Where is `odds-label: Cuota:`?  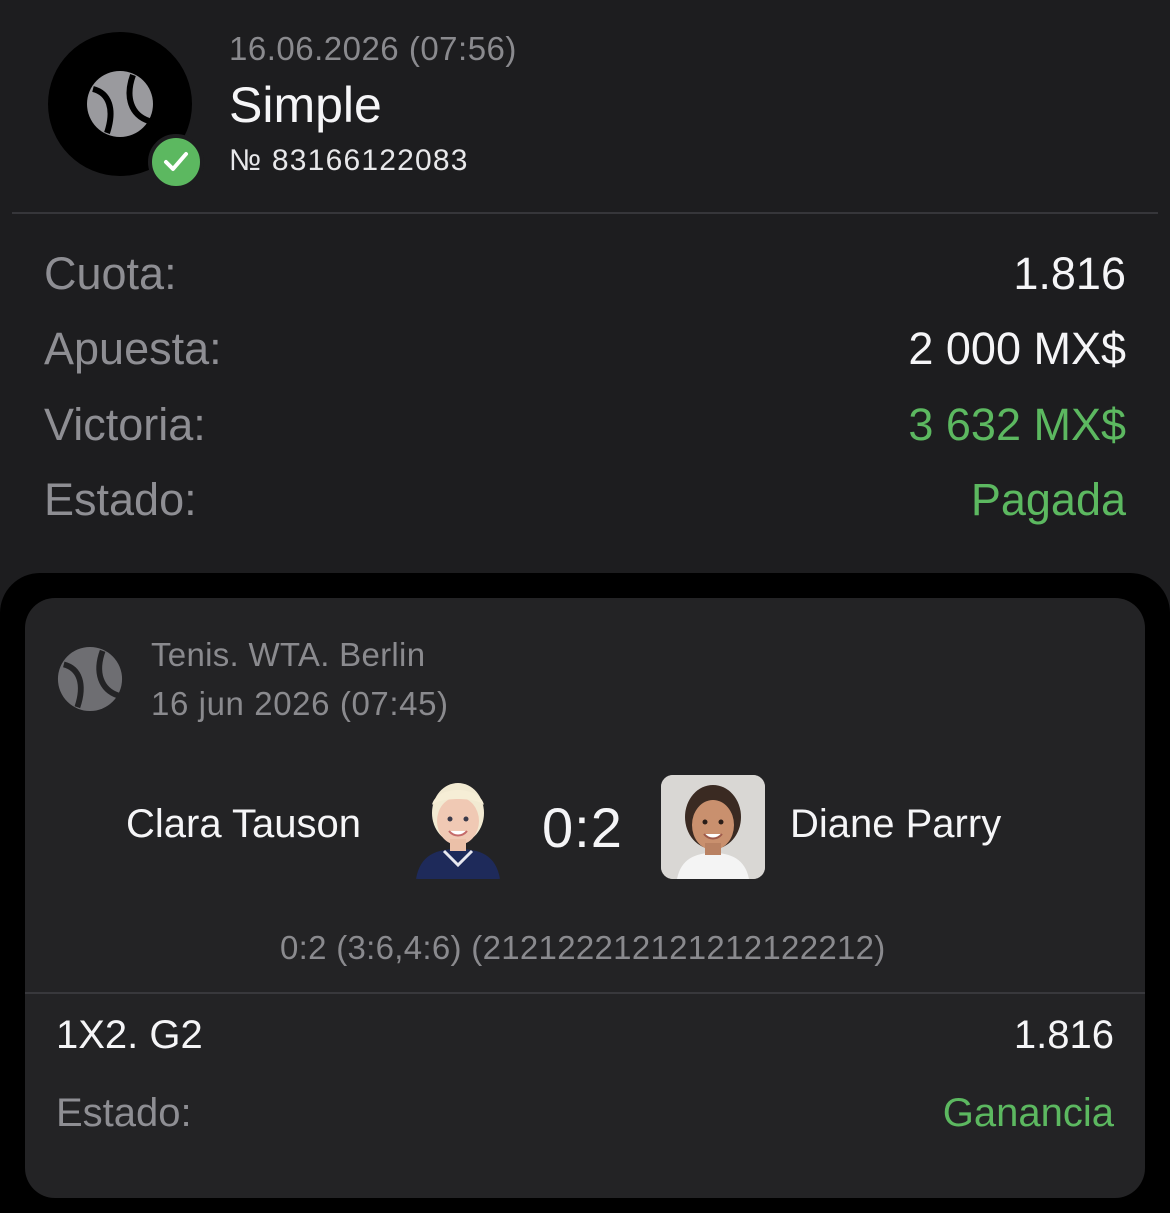 odds-label: Cuota: is located at coordinates (110, 273).